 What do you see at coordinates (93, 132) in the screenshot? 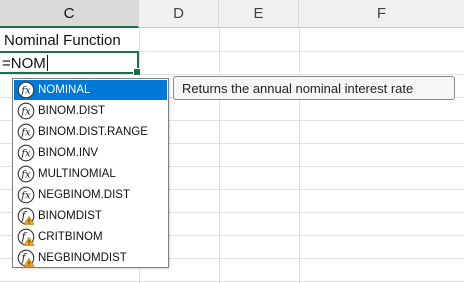
I see `autocomplete-item-label: BINOM.DIST.RANGE` at bounding box center [93, 132].